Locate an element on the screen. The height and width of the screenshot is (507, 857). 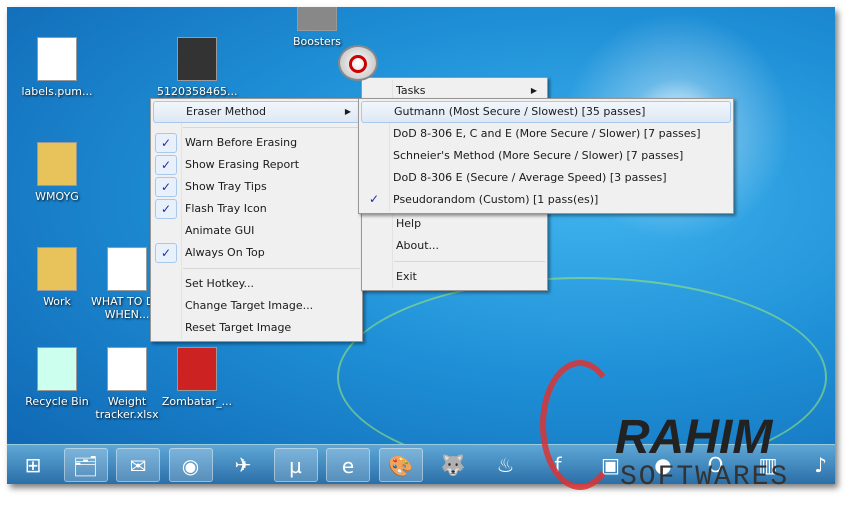
menu-item-option: ✓ Show Erasing Report is located at coordinates (256, 165).